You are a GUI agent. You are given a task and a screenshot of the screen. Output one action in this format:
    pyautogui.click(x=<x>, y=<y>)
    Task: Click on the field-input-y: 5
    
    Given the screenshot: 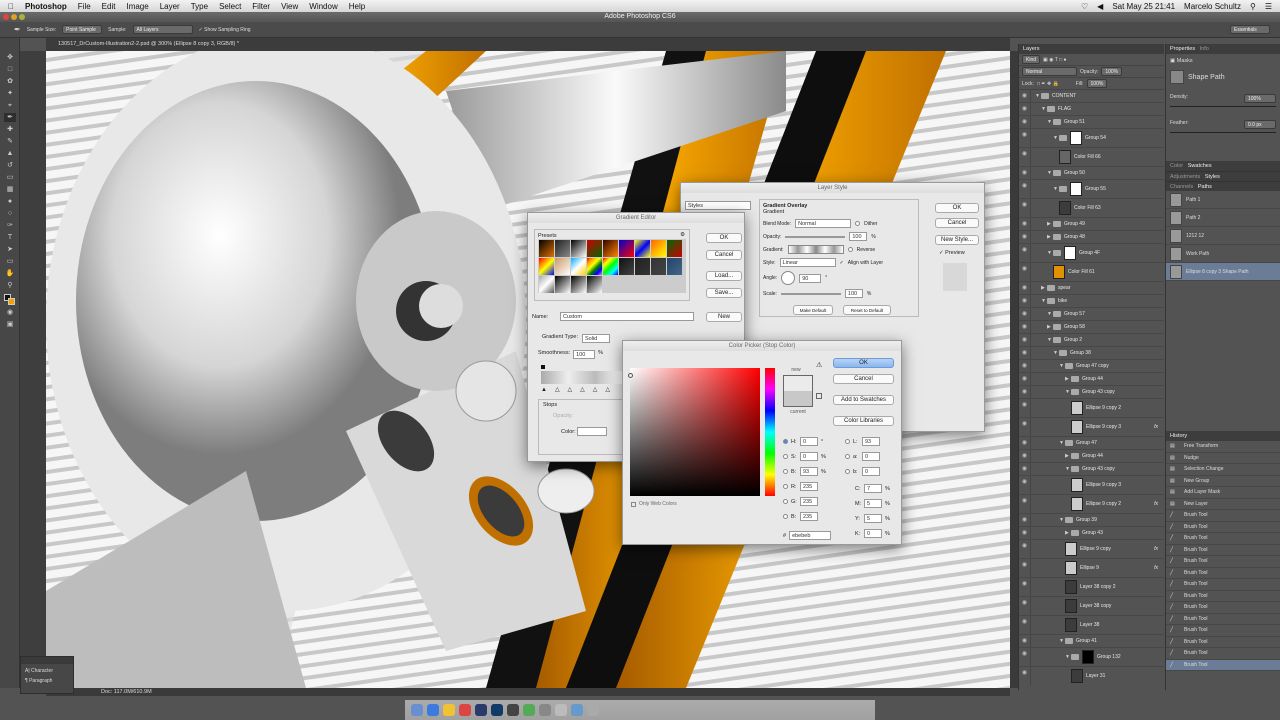 What is the action you would take?
    pyautogui.click(x=873, y=518)
    